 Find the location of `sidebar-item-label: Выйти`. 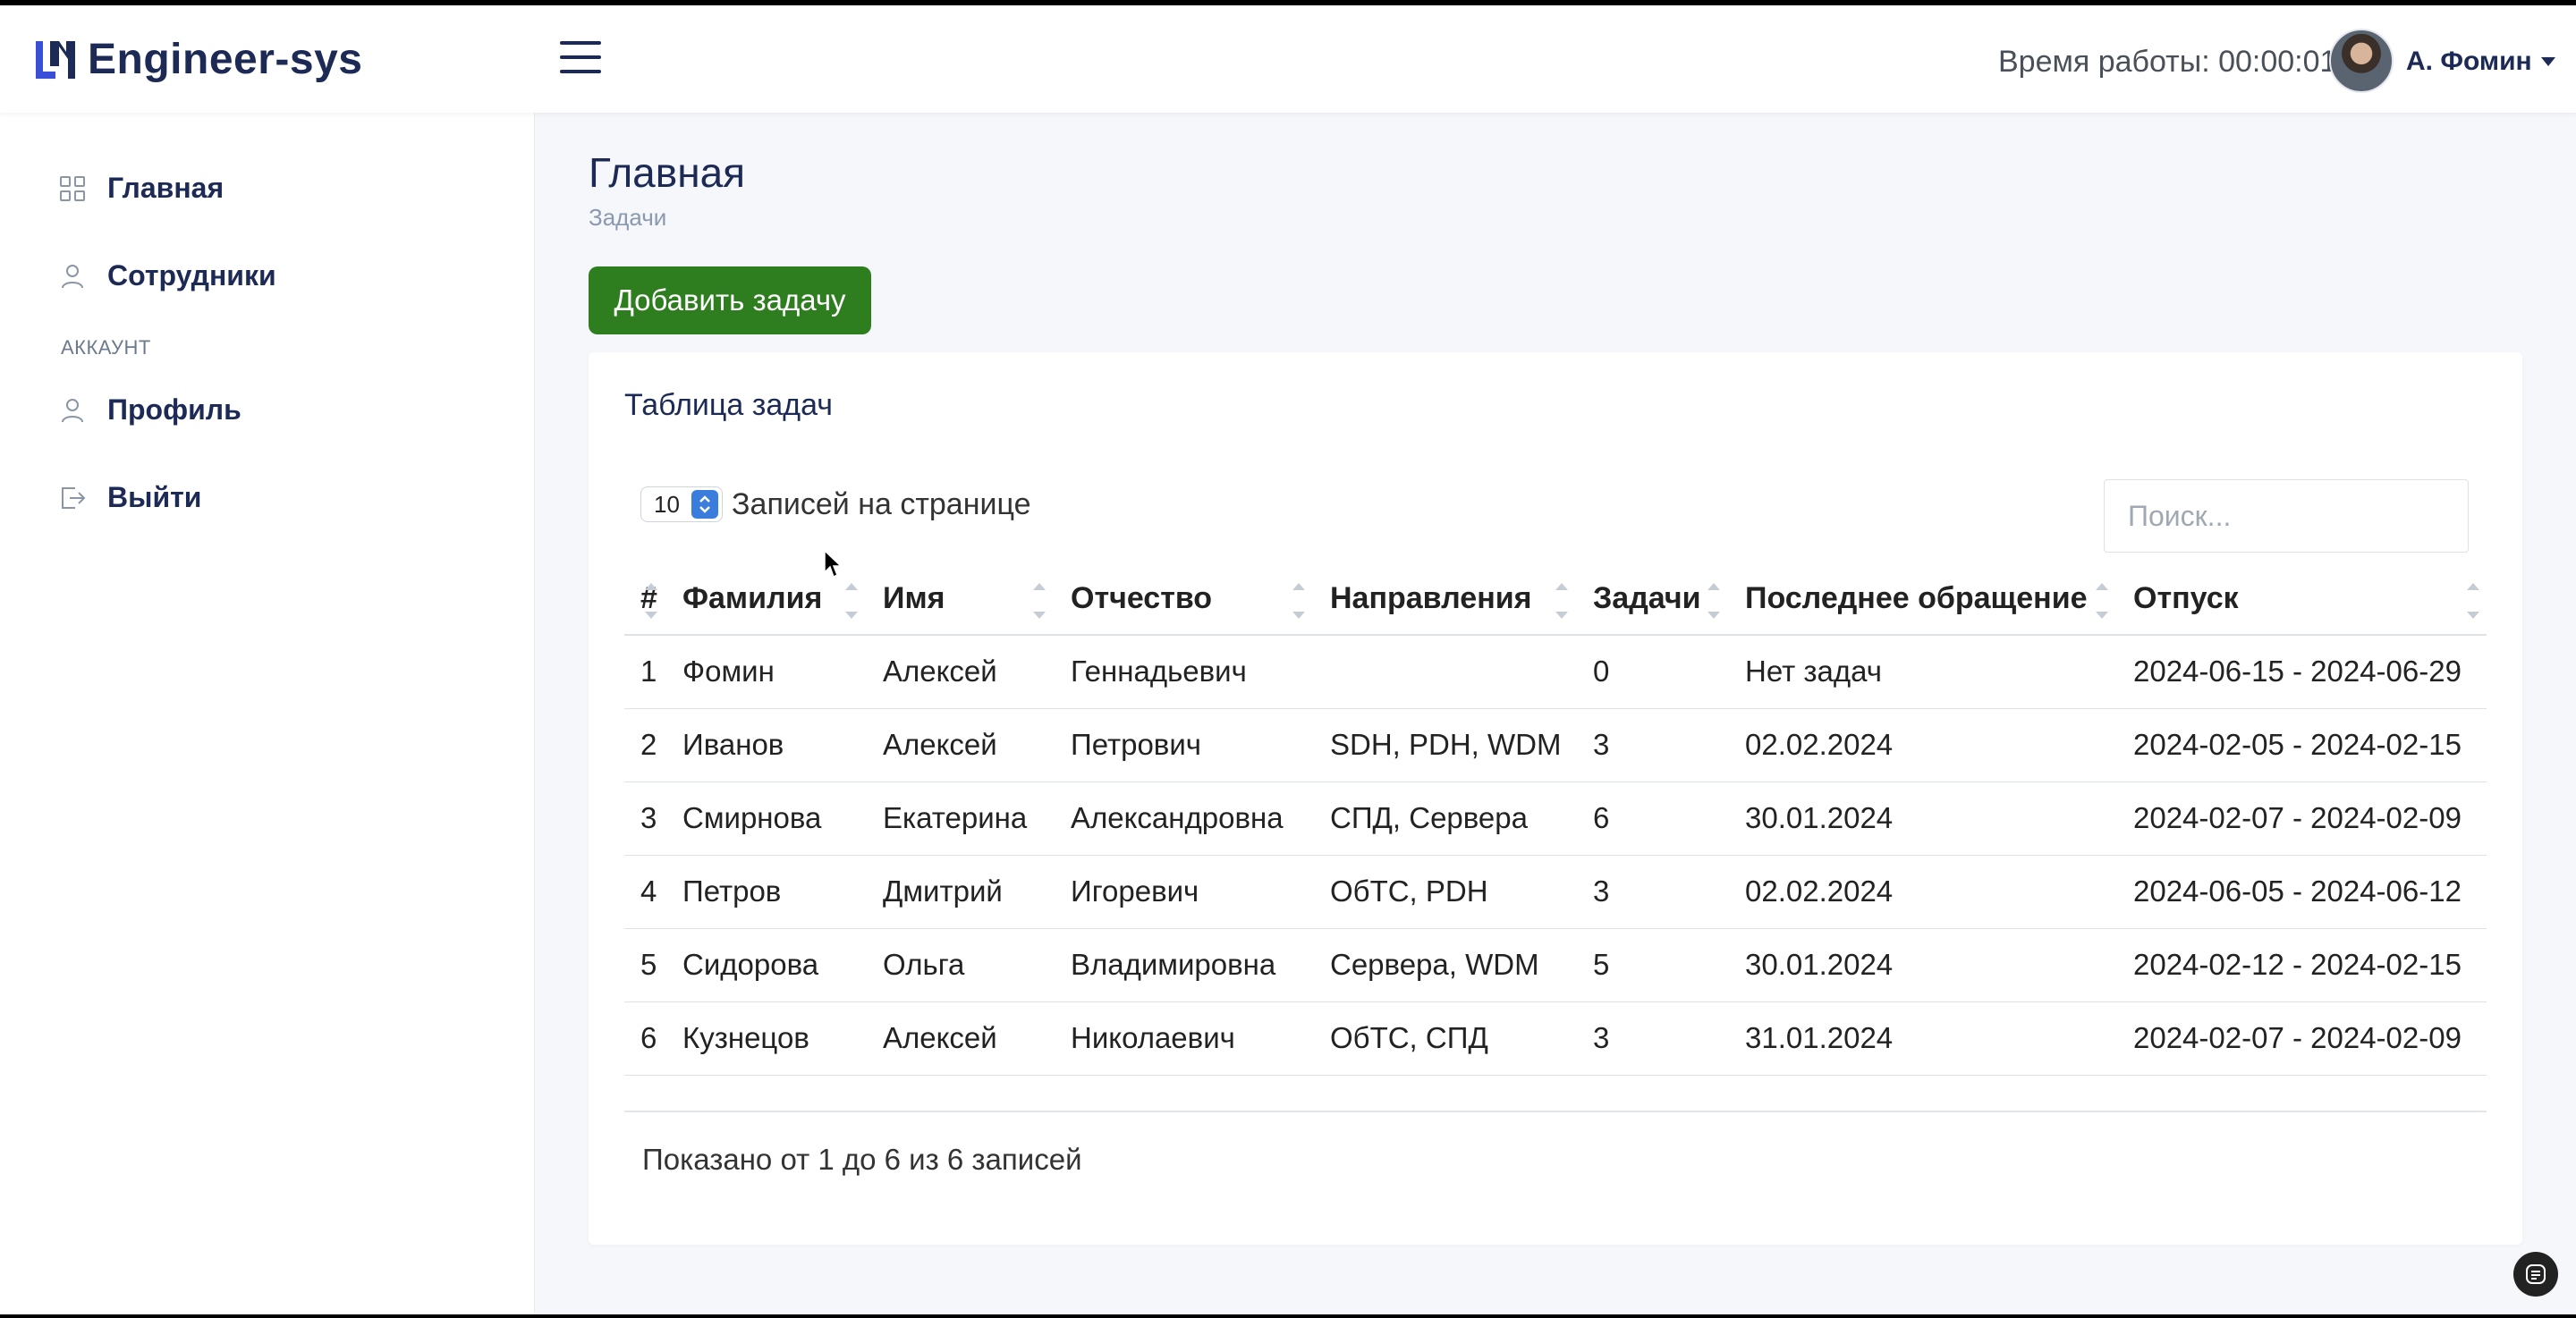

sidebar-item-label: Выйти is located at coordinates (154, 497).